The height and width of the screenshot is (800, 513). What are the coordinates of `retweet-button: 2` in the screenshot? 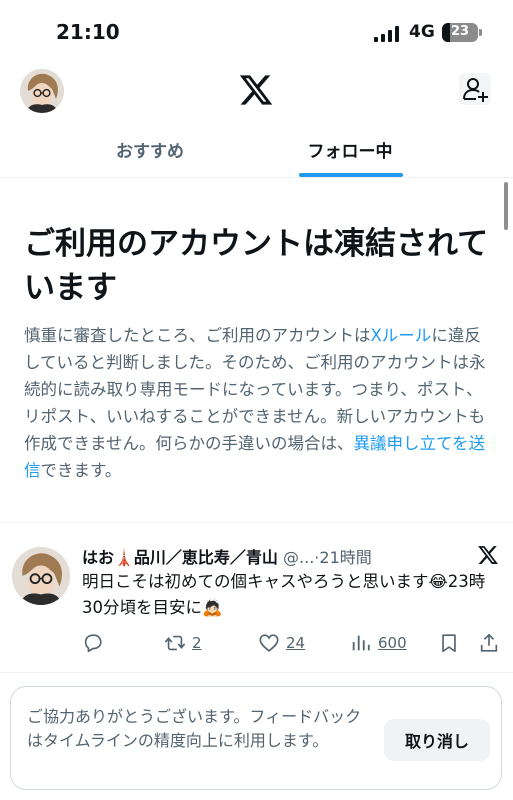 It's located at (183, 643).